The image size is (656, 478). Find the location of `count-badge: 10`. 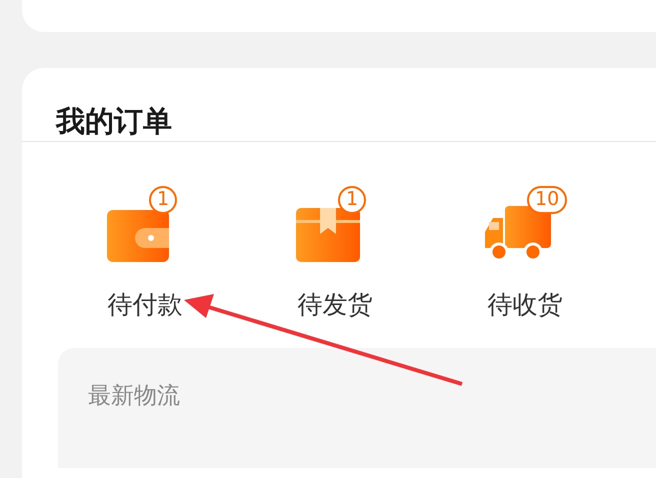

count-badge: 10 is located at coordinates (547, 200).